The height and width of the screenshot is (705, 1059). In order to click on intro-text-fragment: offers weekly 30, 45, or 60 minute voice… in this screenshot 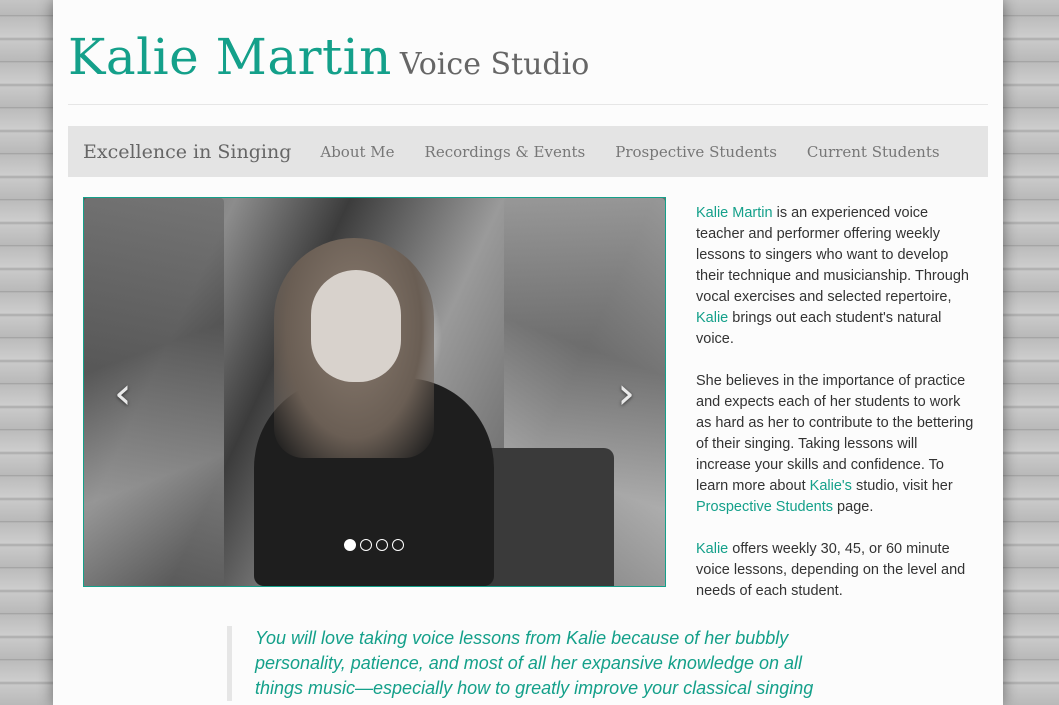, I will do `click(831, 570)`.